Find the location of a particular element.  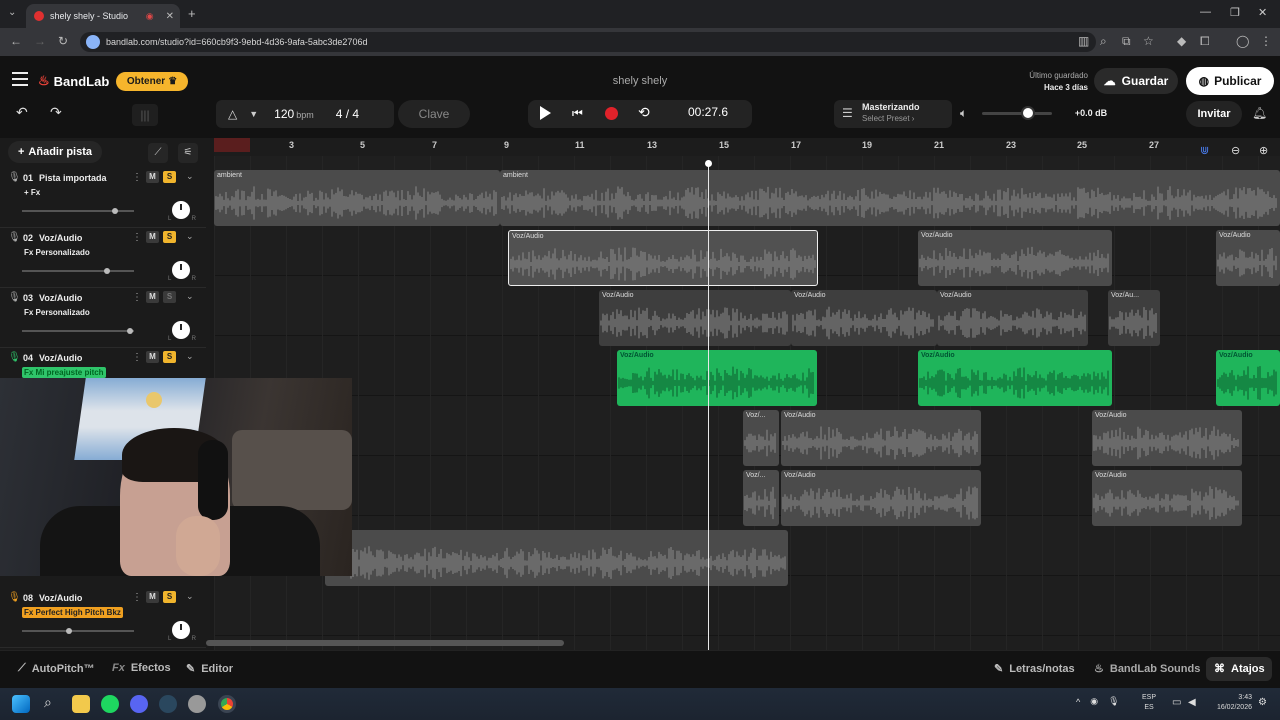

spotify-icon is located at coordinates (110, 704).